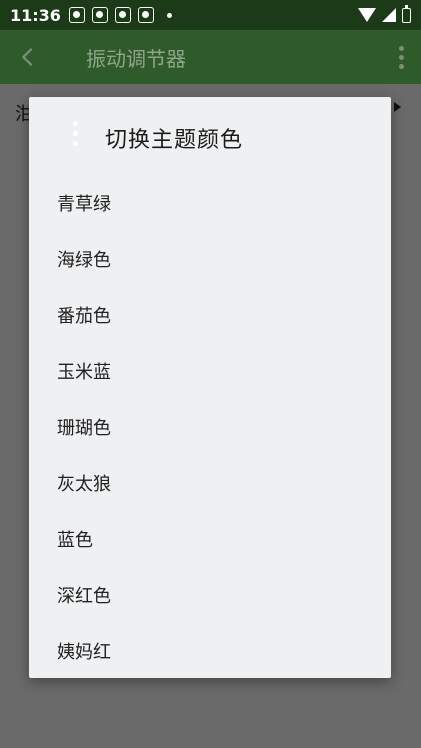  What do you see at coordinates (210, 483) in the screenshot?
I see `theme-option-grey-wolf: 灰太狼` at bounding box center [210, 483].